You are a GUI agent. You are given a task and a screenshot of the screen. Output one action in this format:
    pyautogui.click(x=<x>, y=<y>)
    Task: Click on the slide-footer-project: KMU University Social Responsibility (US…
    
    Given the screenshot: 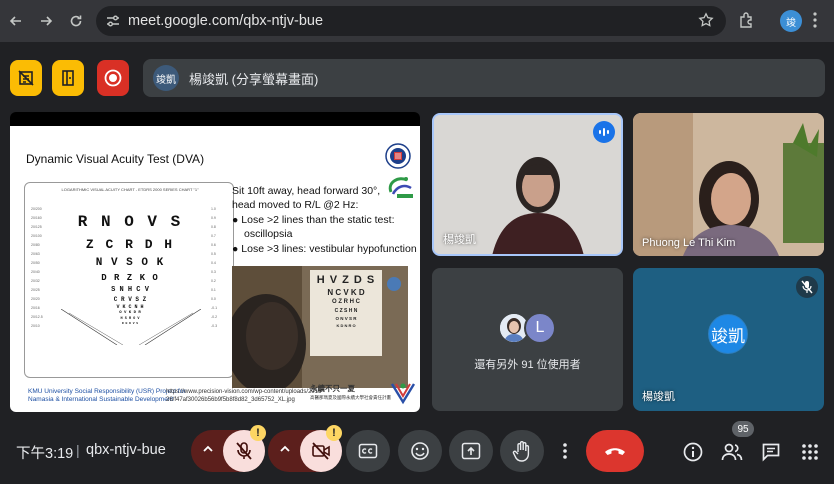 What is the action you would take?
    pyautogui.click(x=107, y=395)
    